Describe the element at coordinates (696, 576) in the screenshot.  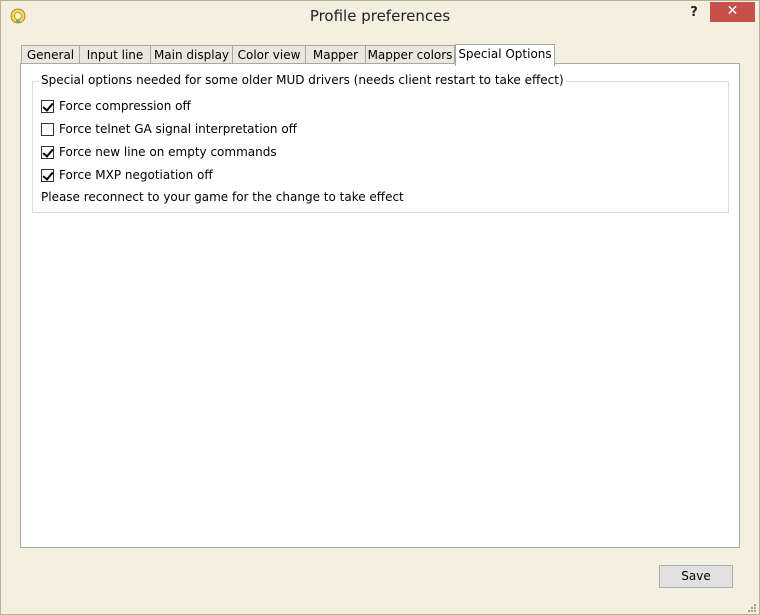
I see `save-button: Save` at that location.